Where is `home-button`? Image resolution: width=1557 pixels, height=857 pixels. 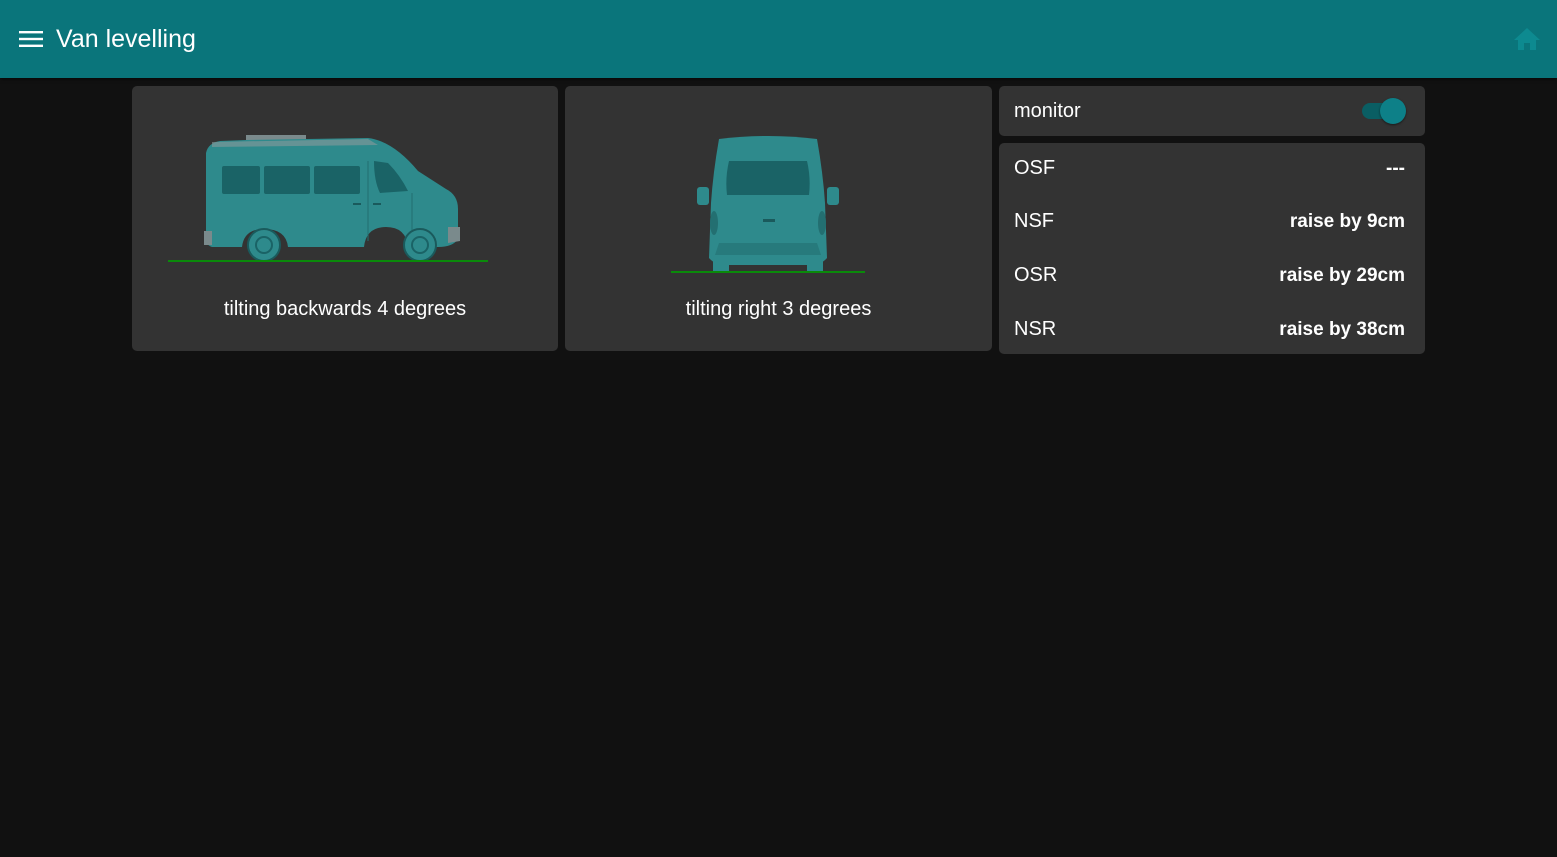 home-button is located at coordinates (1527, 39).